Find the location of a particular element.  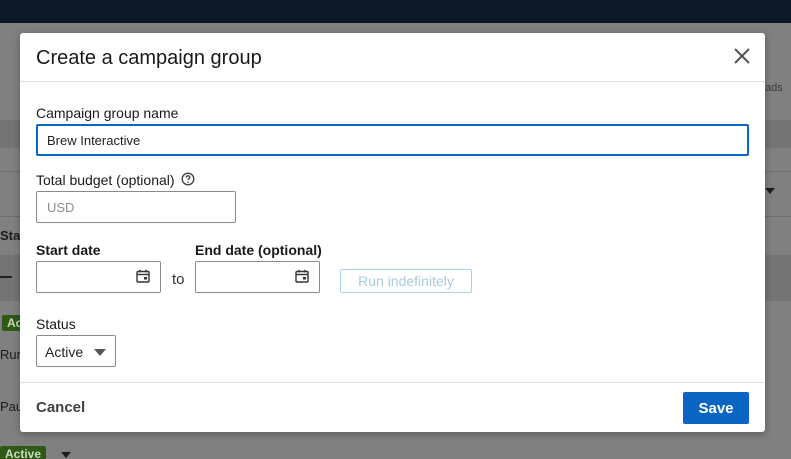

status-select: Active is located at coordinates (76, 351).